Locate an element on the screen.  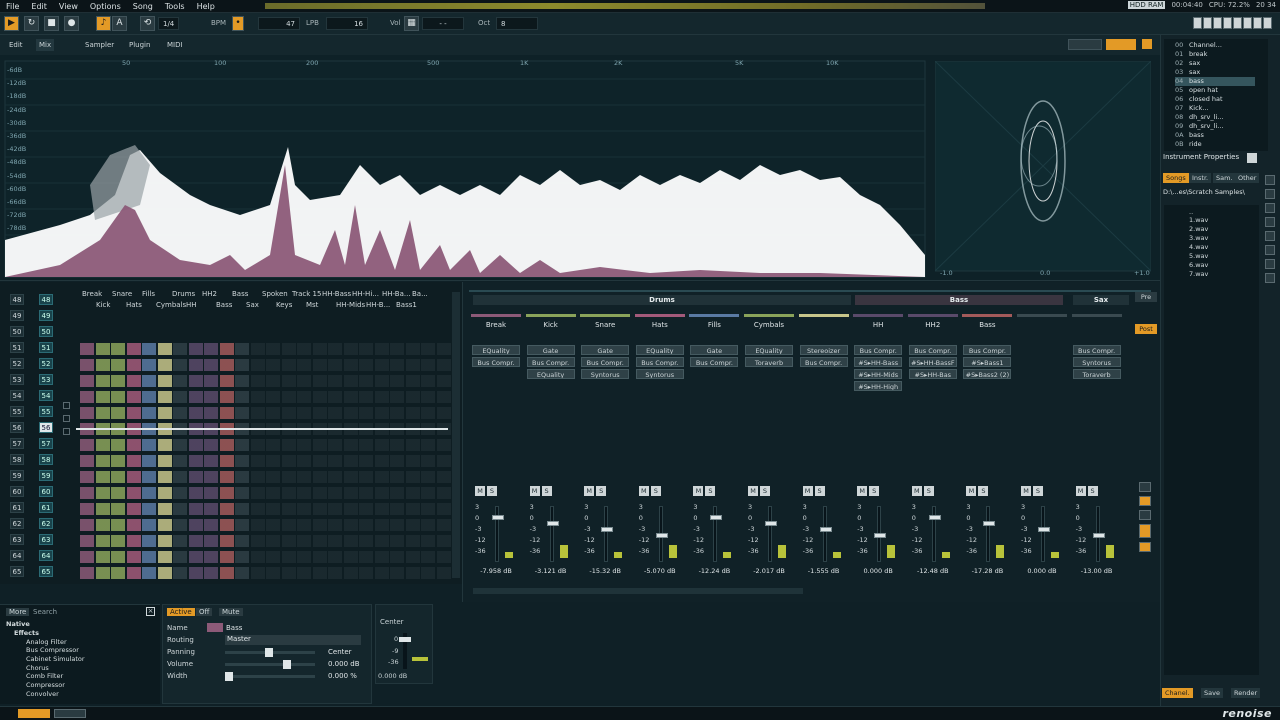
tab-sam: Sam. is located at coordinates (1224, 178).